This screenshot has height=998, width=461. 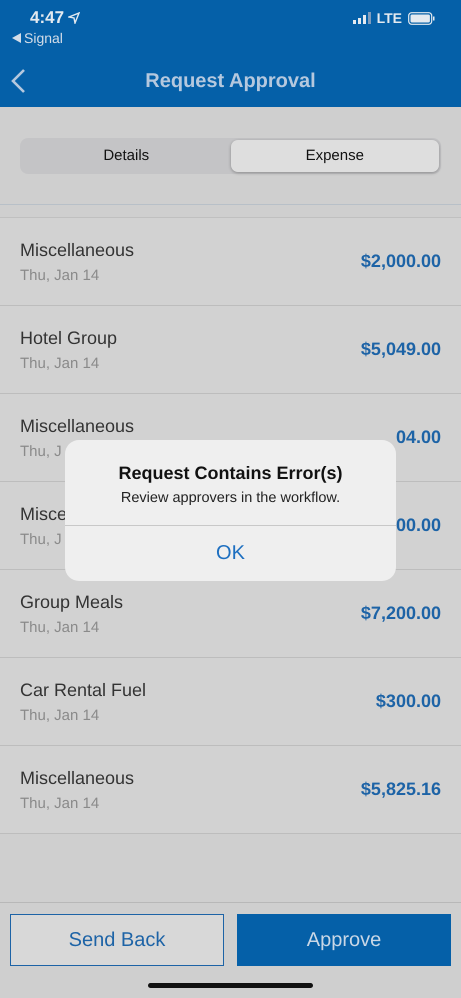 I want to click on alert-message: Review approvers in the workflow., so click(x=231, y=498).